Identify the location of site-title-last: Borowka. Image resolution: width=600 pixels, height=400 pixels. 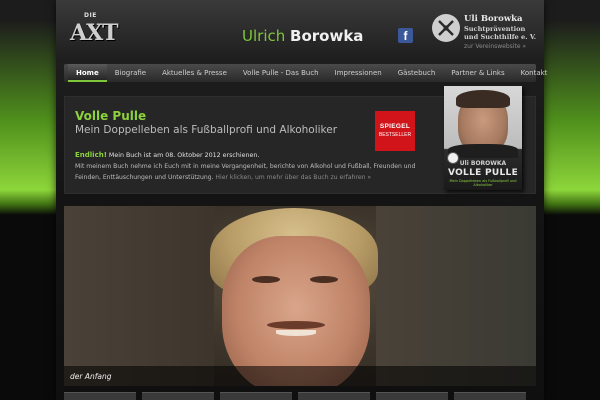
(327, 36).